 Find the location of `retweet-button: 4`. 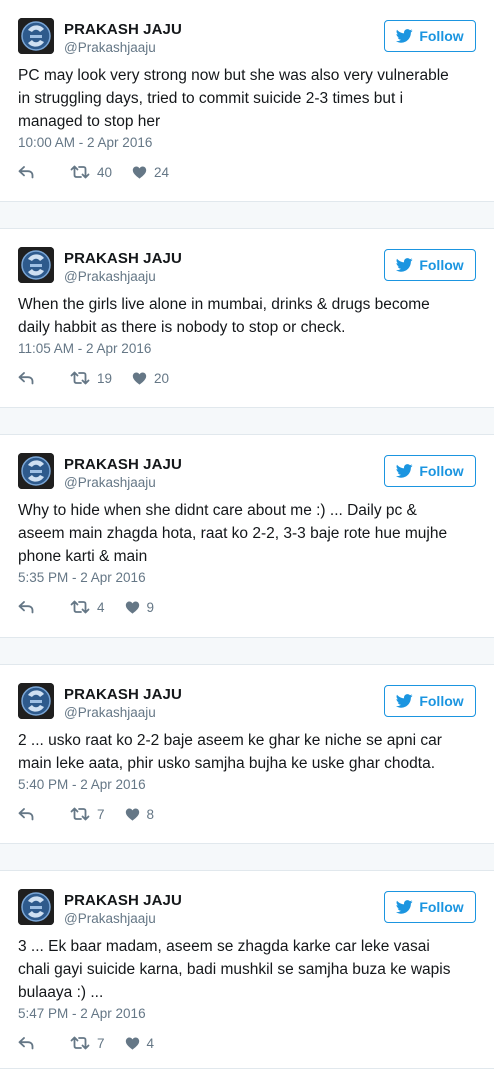

retweet-button: 4 is located at coordinates (87, 607).